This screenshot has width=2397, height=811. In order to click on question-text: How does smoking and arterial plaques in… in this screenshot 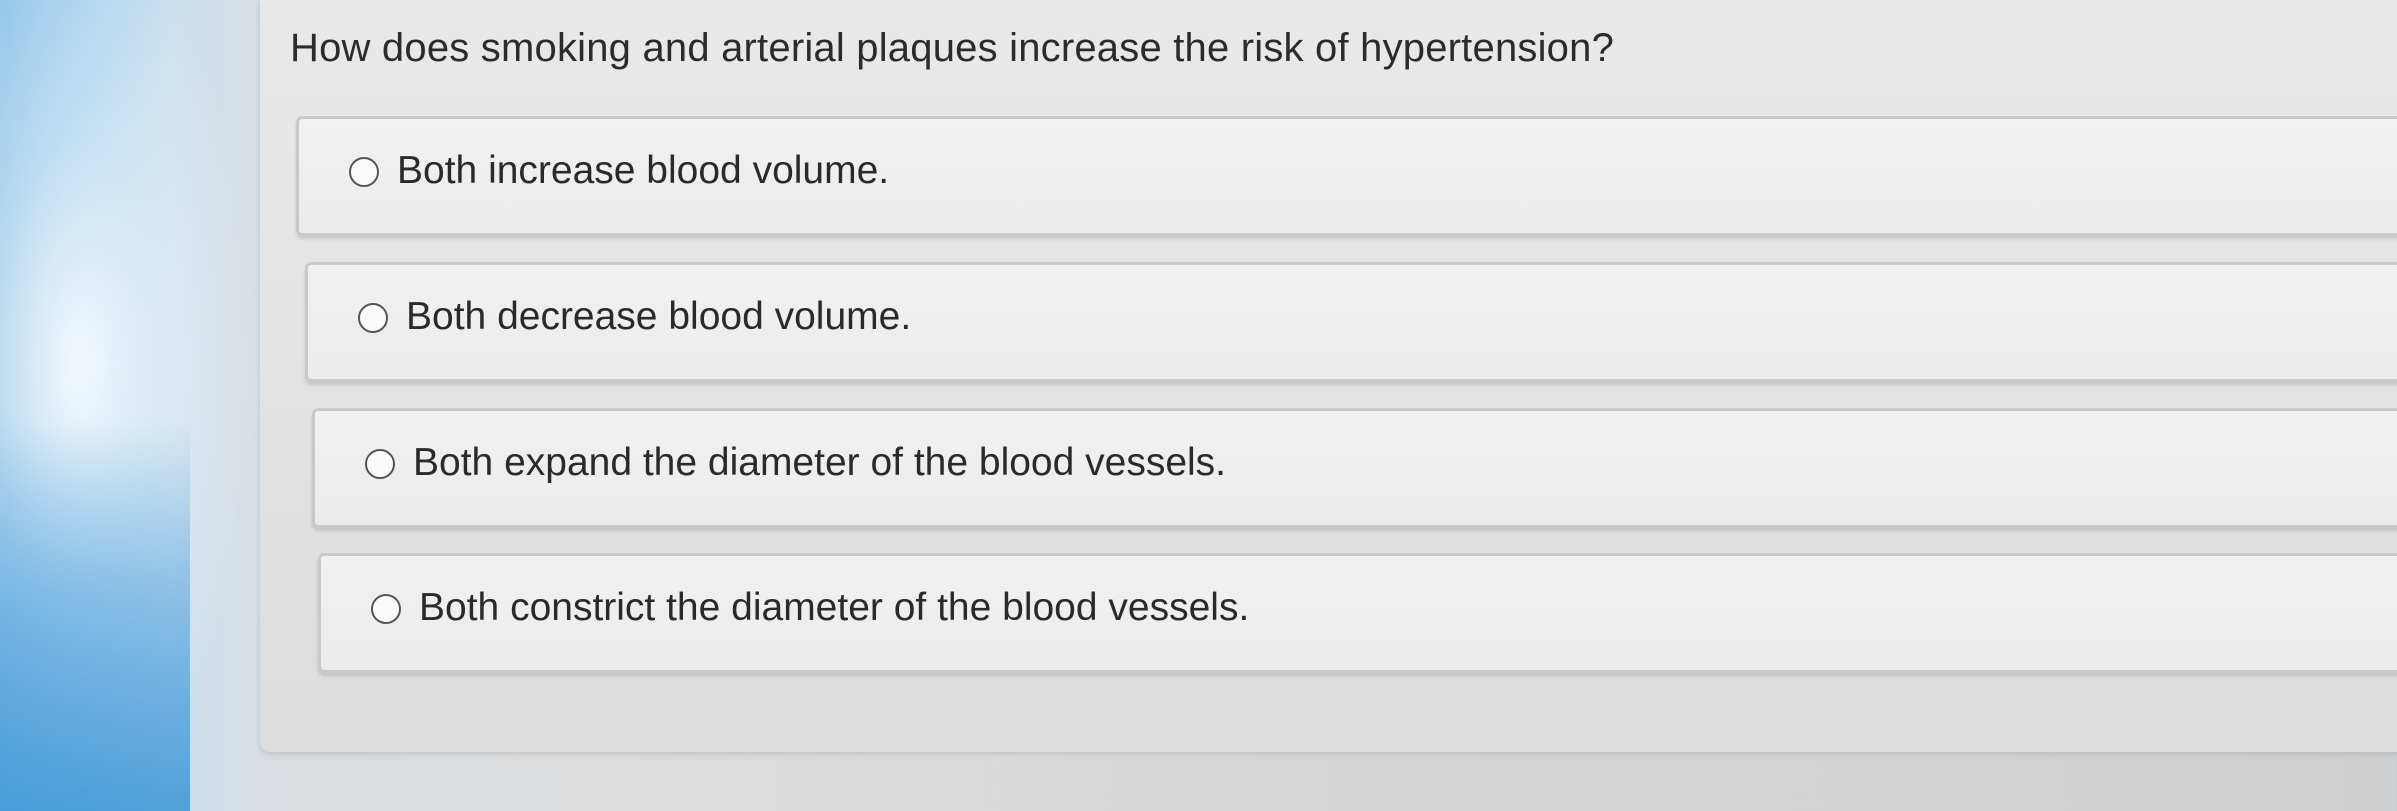, I will do `click(952, 48)`.